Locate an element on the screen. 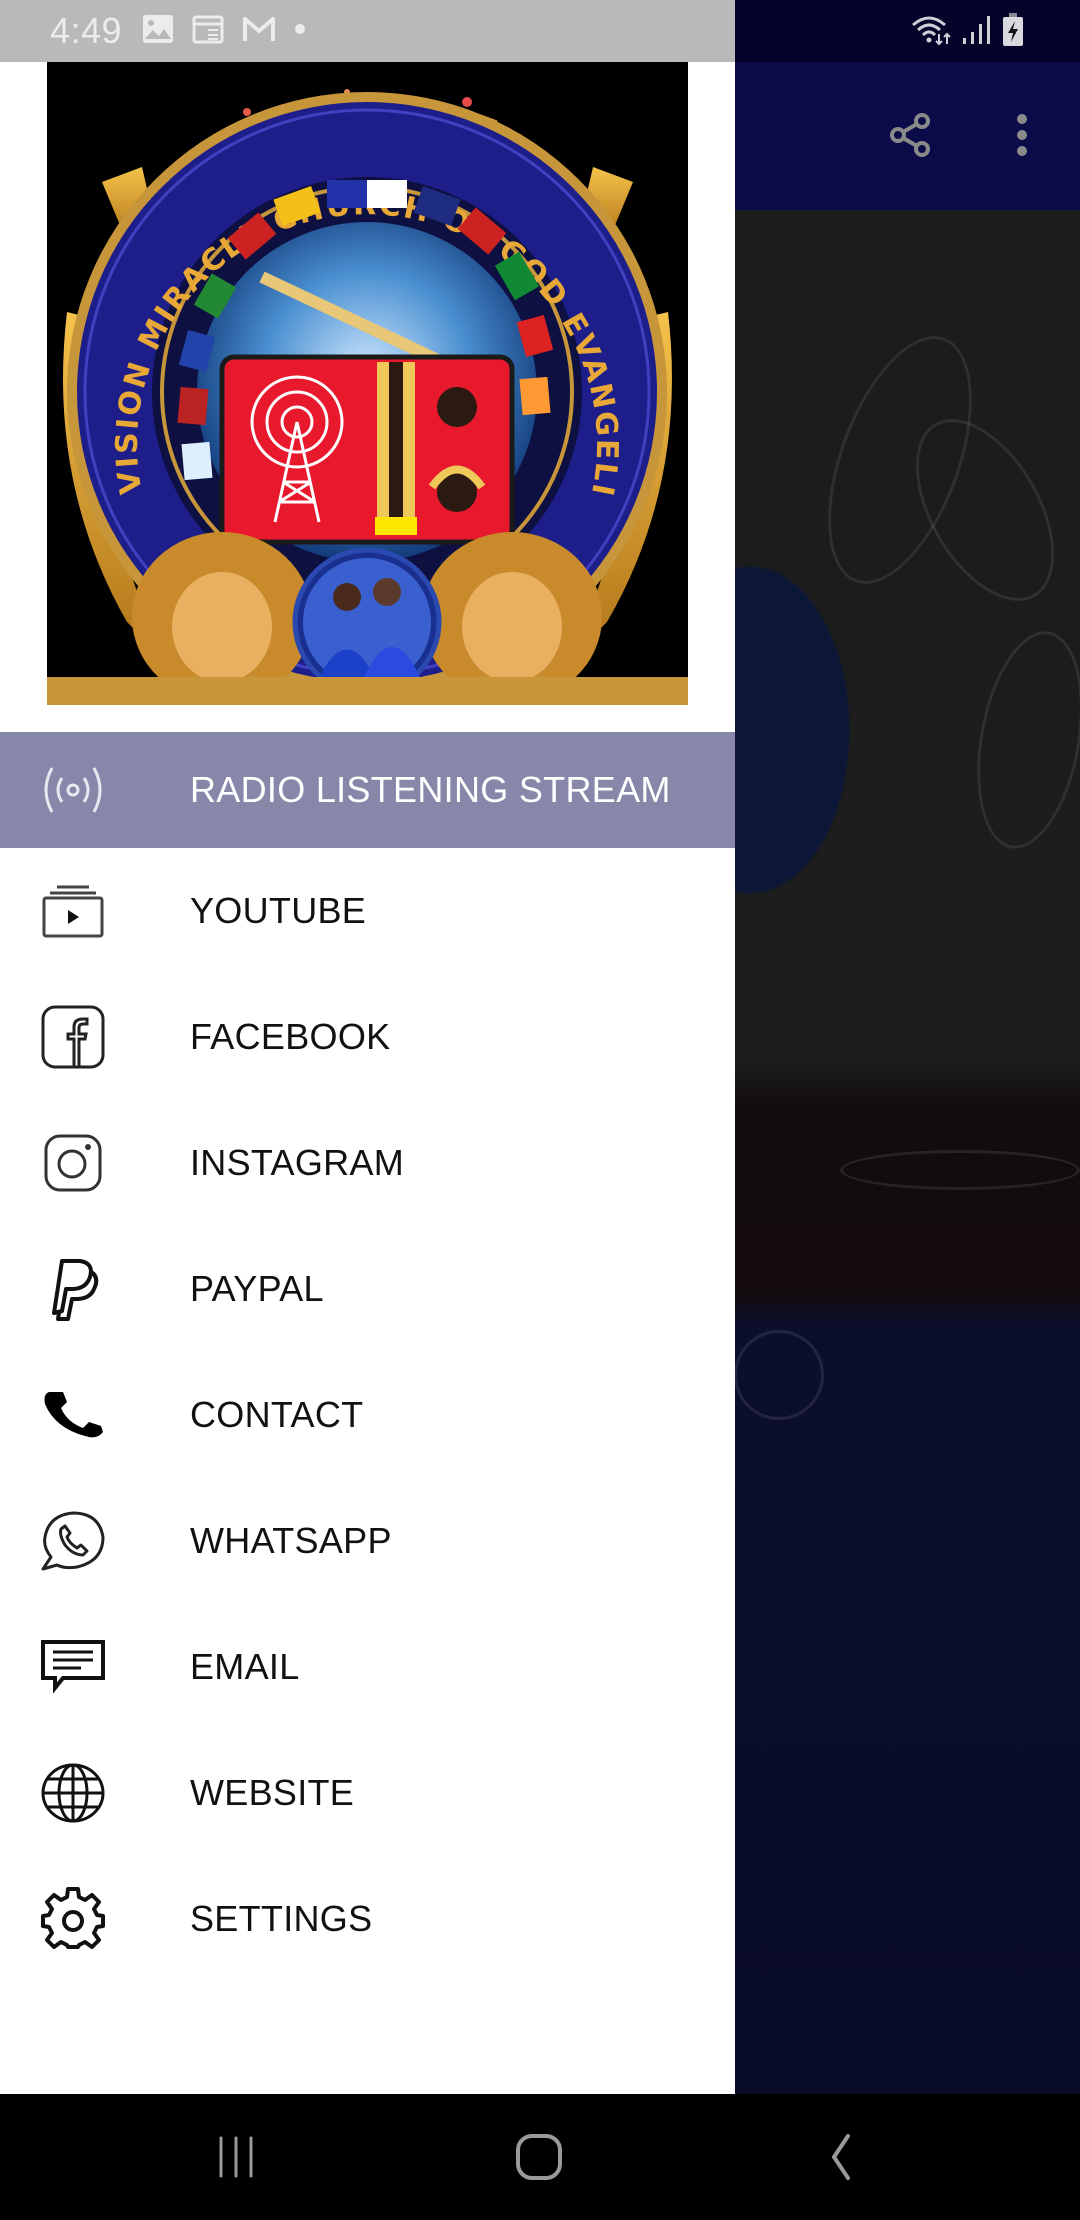  more-vert-icon is located at coordinates (1022, 135).